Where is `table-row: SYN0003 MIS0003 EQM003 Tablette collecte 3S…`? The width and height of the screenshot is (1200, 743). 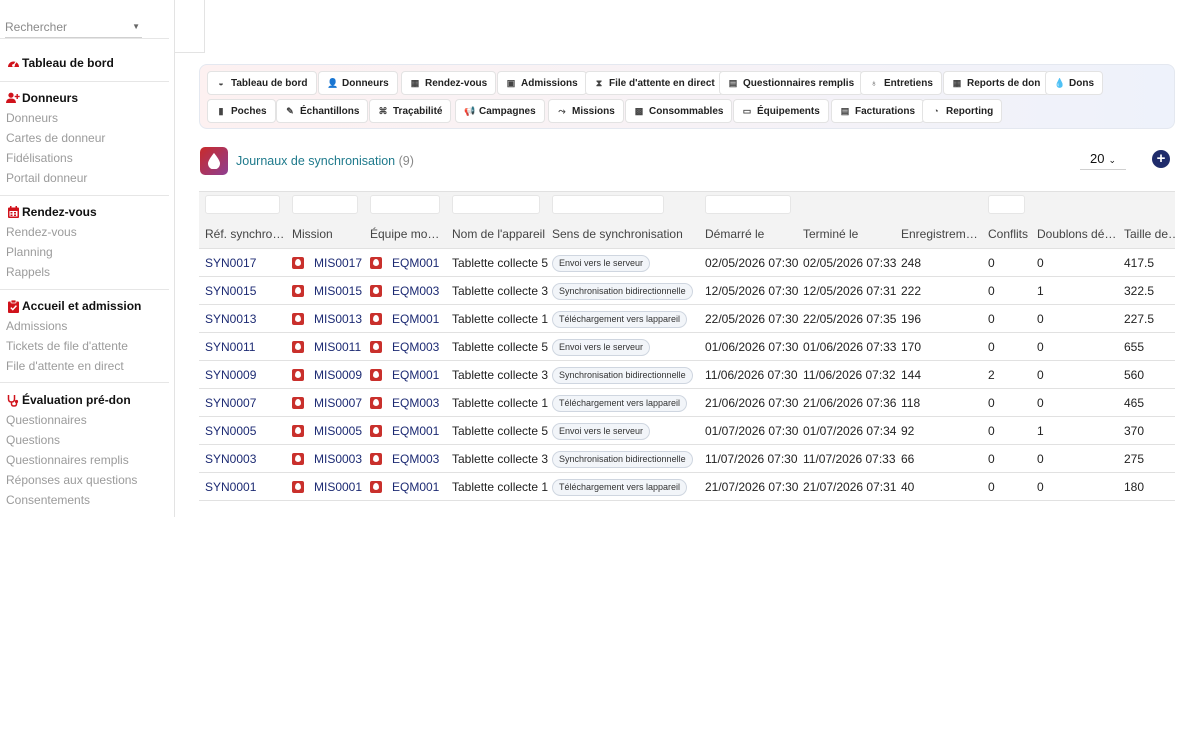
table-row: SYN0003 MIS0003 EQM003 Tablette collecte 3S… is located at coordinates (687, 459).